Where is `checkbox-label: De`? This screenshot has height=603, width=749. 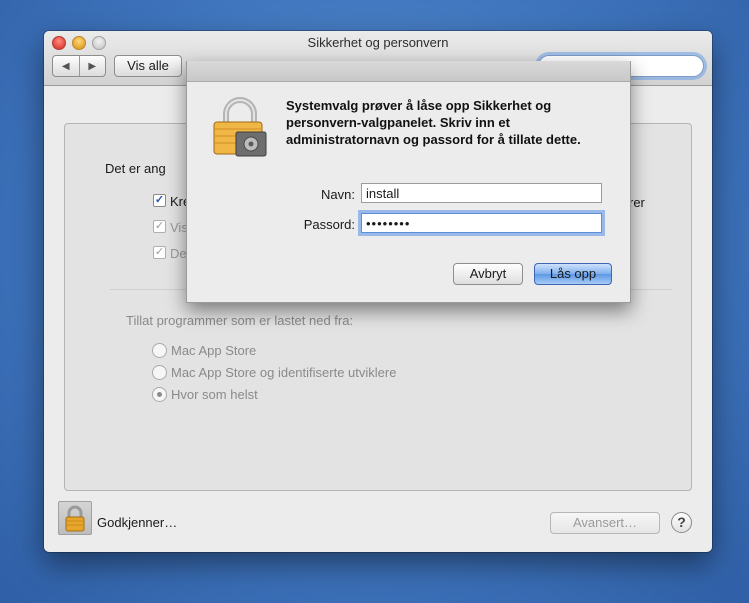 checkbox-label: De is located at coordinates (178, 253).